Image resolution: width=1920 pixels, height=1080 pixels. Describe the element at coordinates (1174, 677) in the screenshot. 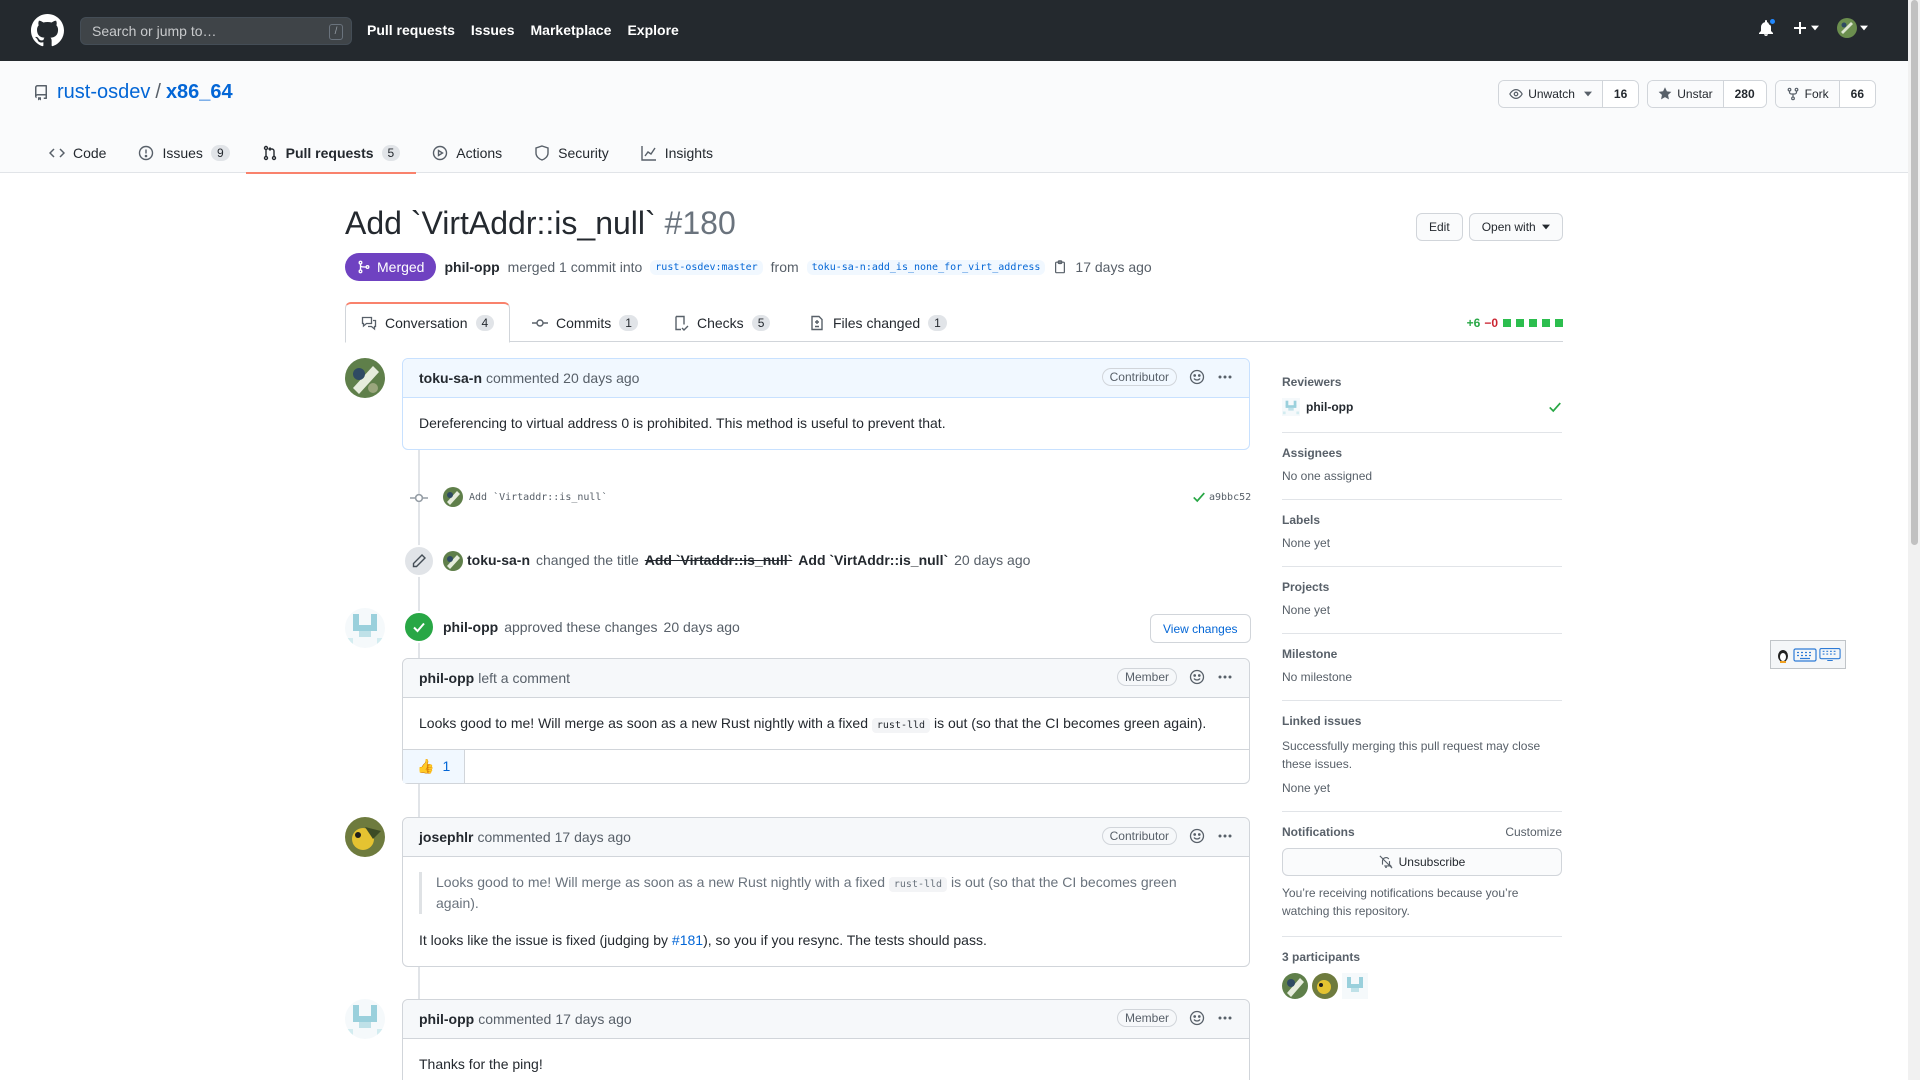

I see `comment-tools: Member` at that location.